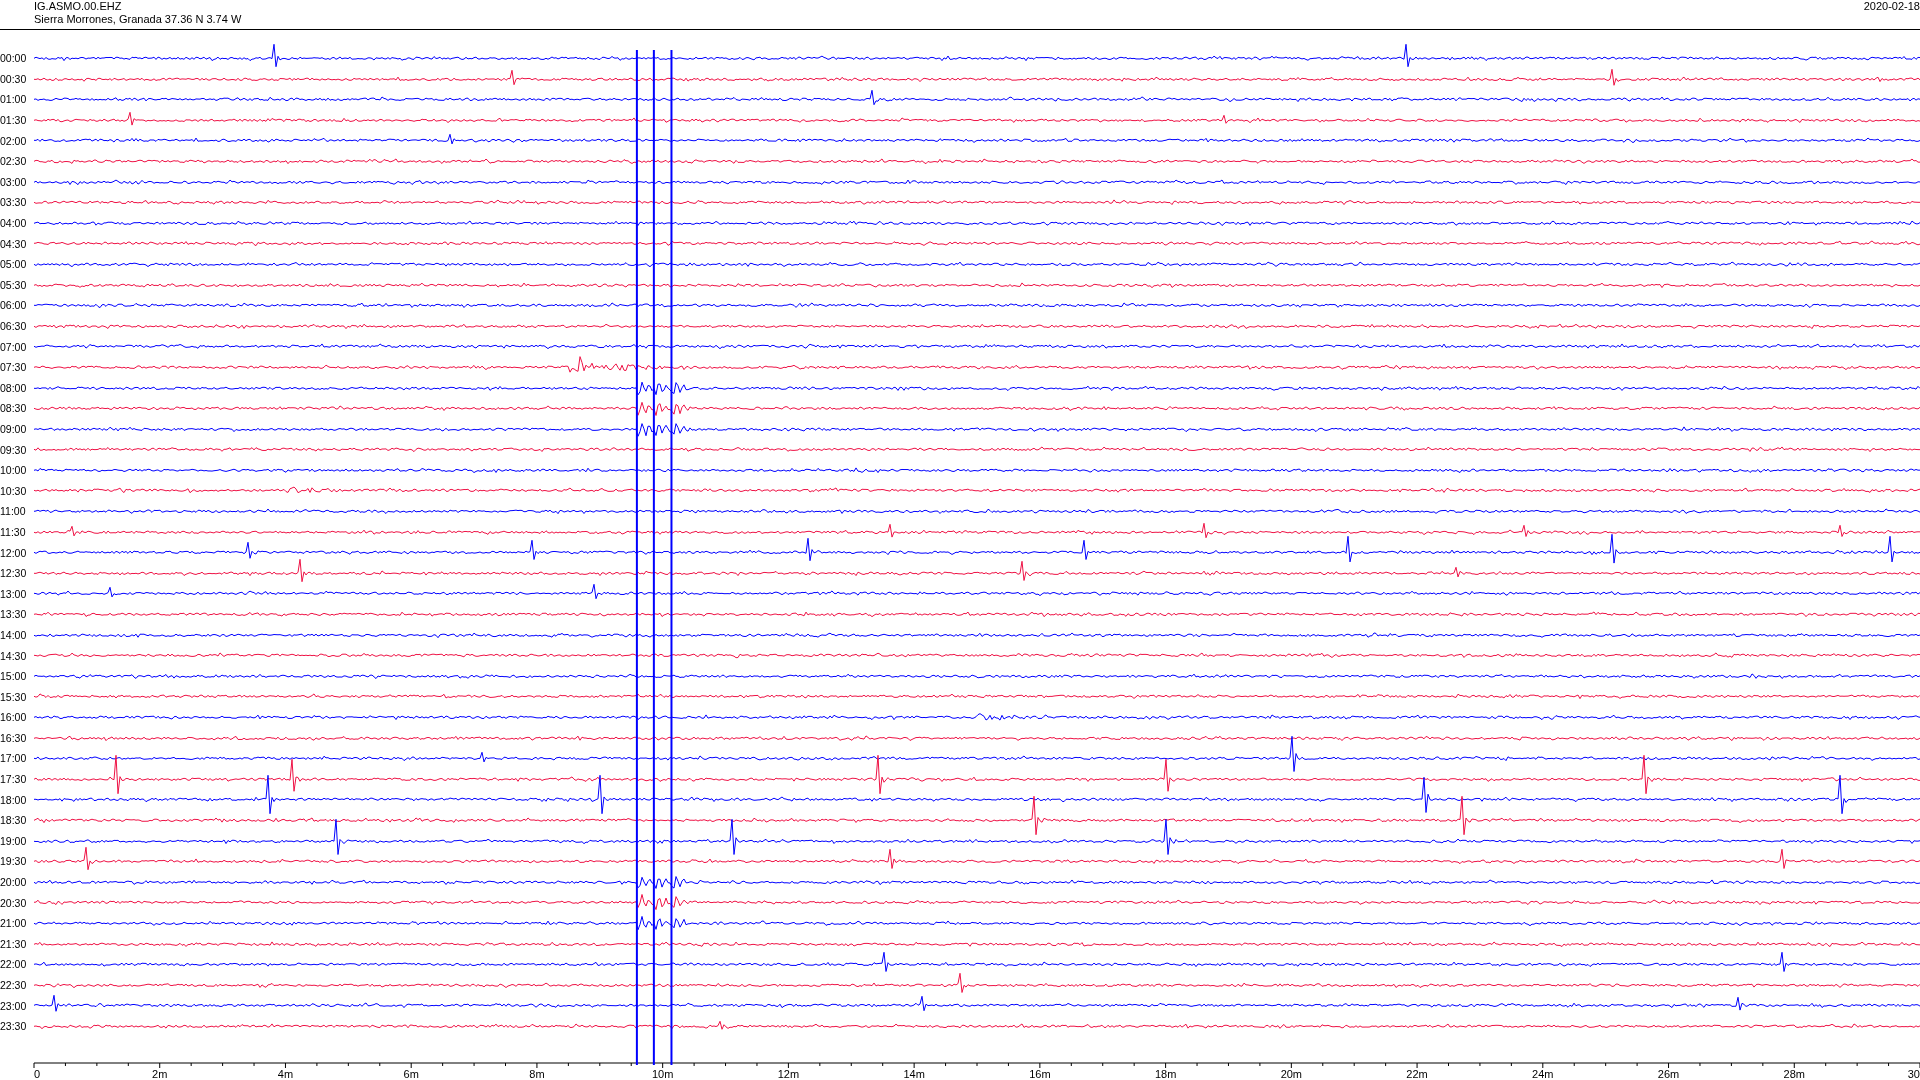 Image resolution: width=1920 pixels, height=1080 pixels. What do you see at coordinates (14, 882) in the screenshot?
I see `time-label: 20:00` at bounding box center [14, 882].